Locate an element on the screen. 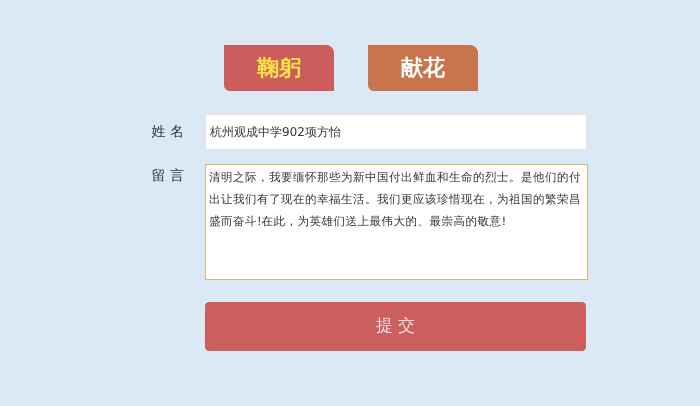 The image size is (700, 406). tab: 献花 is located at coordinates (423, 68).